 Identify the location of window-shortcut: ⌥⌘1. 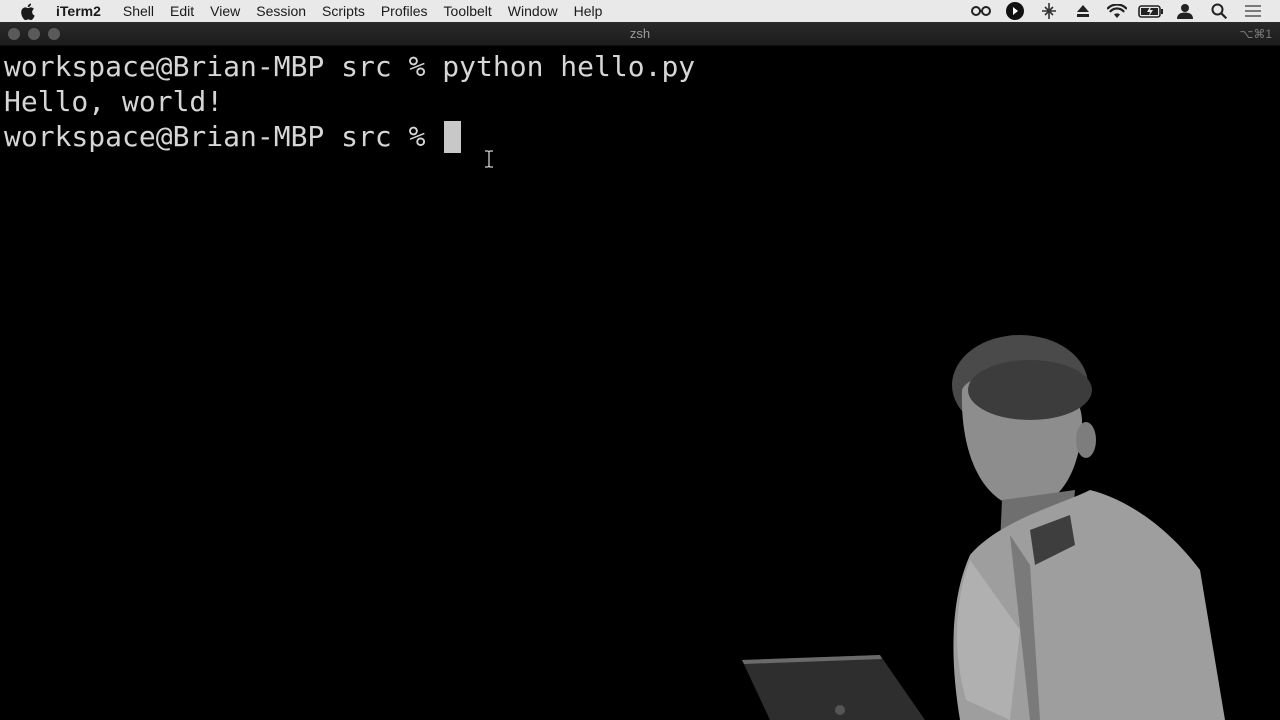
(1255, 34).